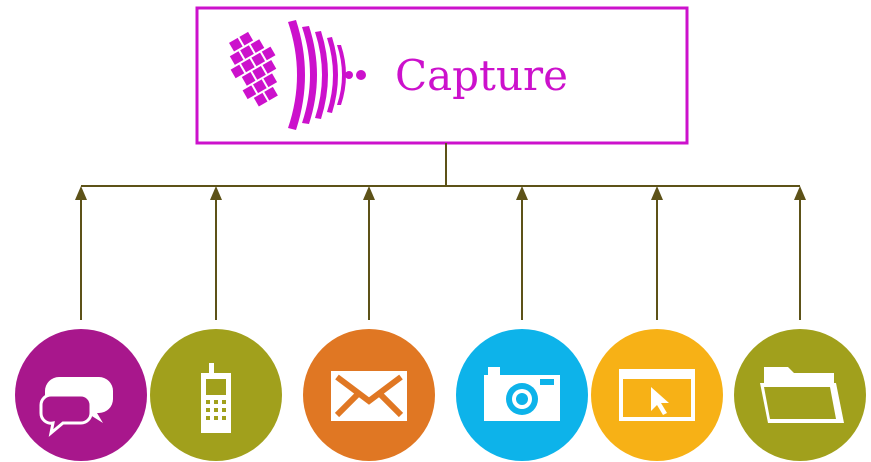 The height and width of the screenshot is (462, 871). I want to click on source-mobile, so click(216, 395).